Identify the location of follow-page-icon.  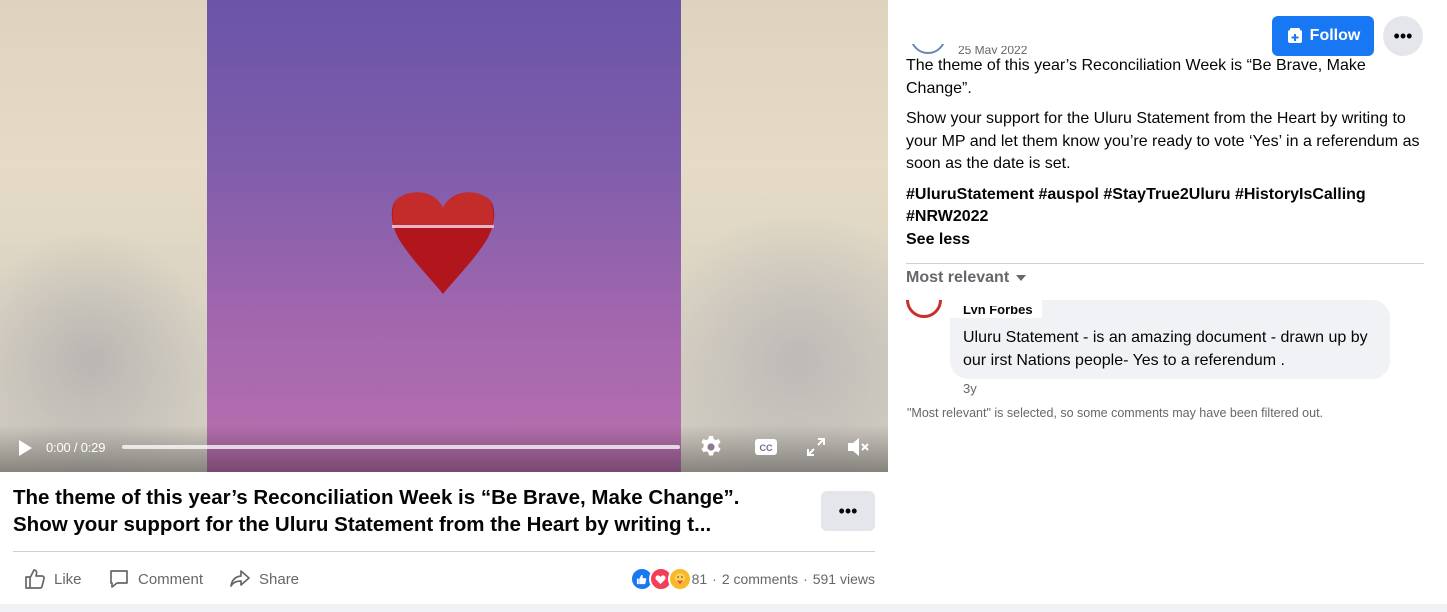
(1294, 35).